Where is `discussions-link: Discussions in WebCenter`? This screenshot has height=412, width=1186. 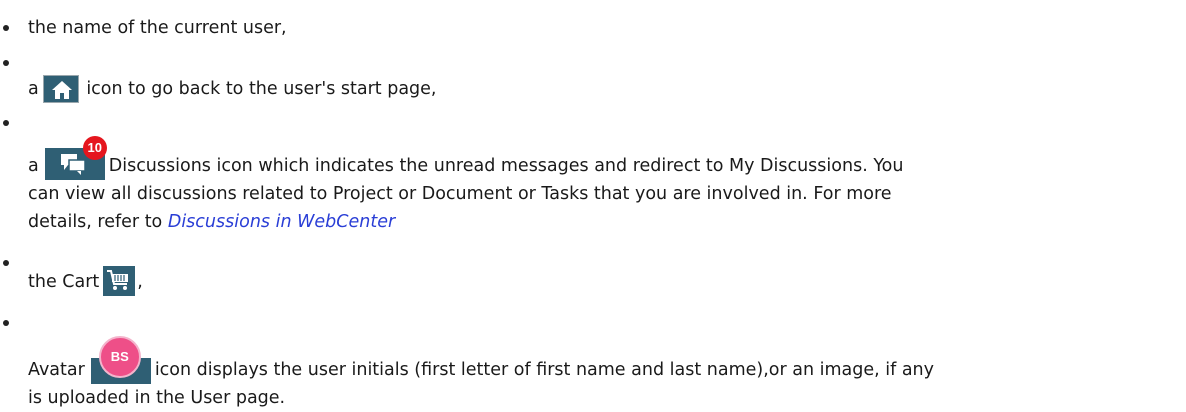 discussions-link: Discussions in WebCenter is located at coordinates (281, 222).